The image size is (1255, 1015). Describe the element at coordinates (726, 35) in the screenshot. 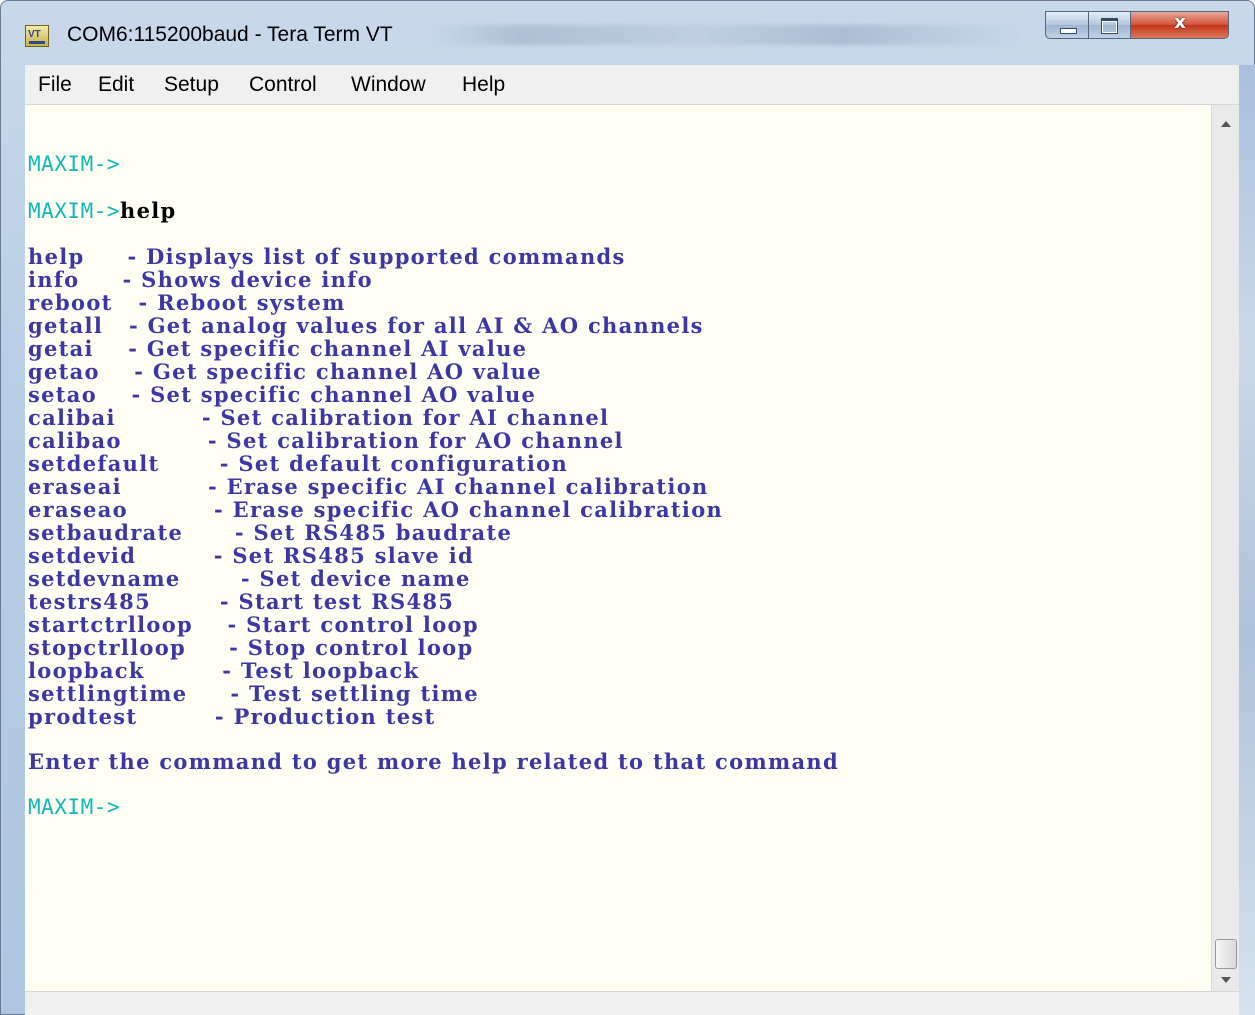

I see `titlebar-glass-blur` at that location.